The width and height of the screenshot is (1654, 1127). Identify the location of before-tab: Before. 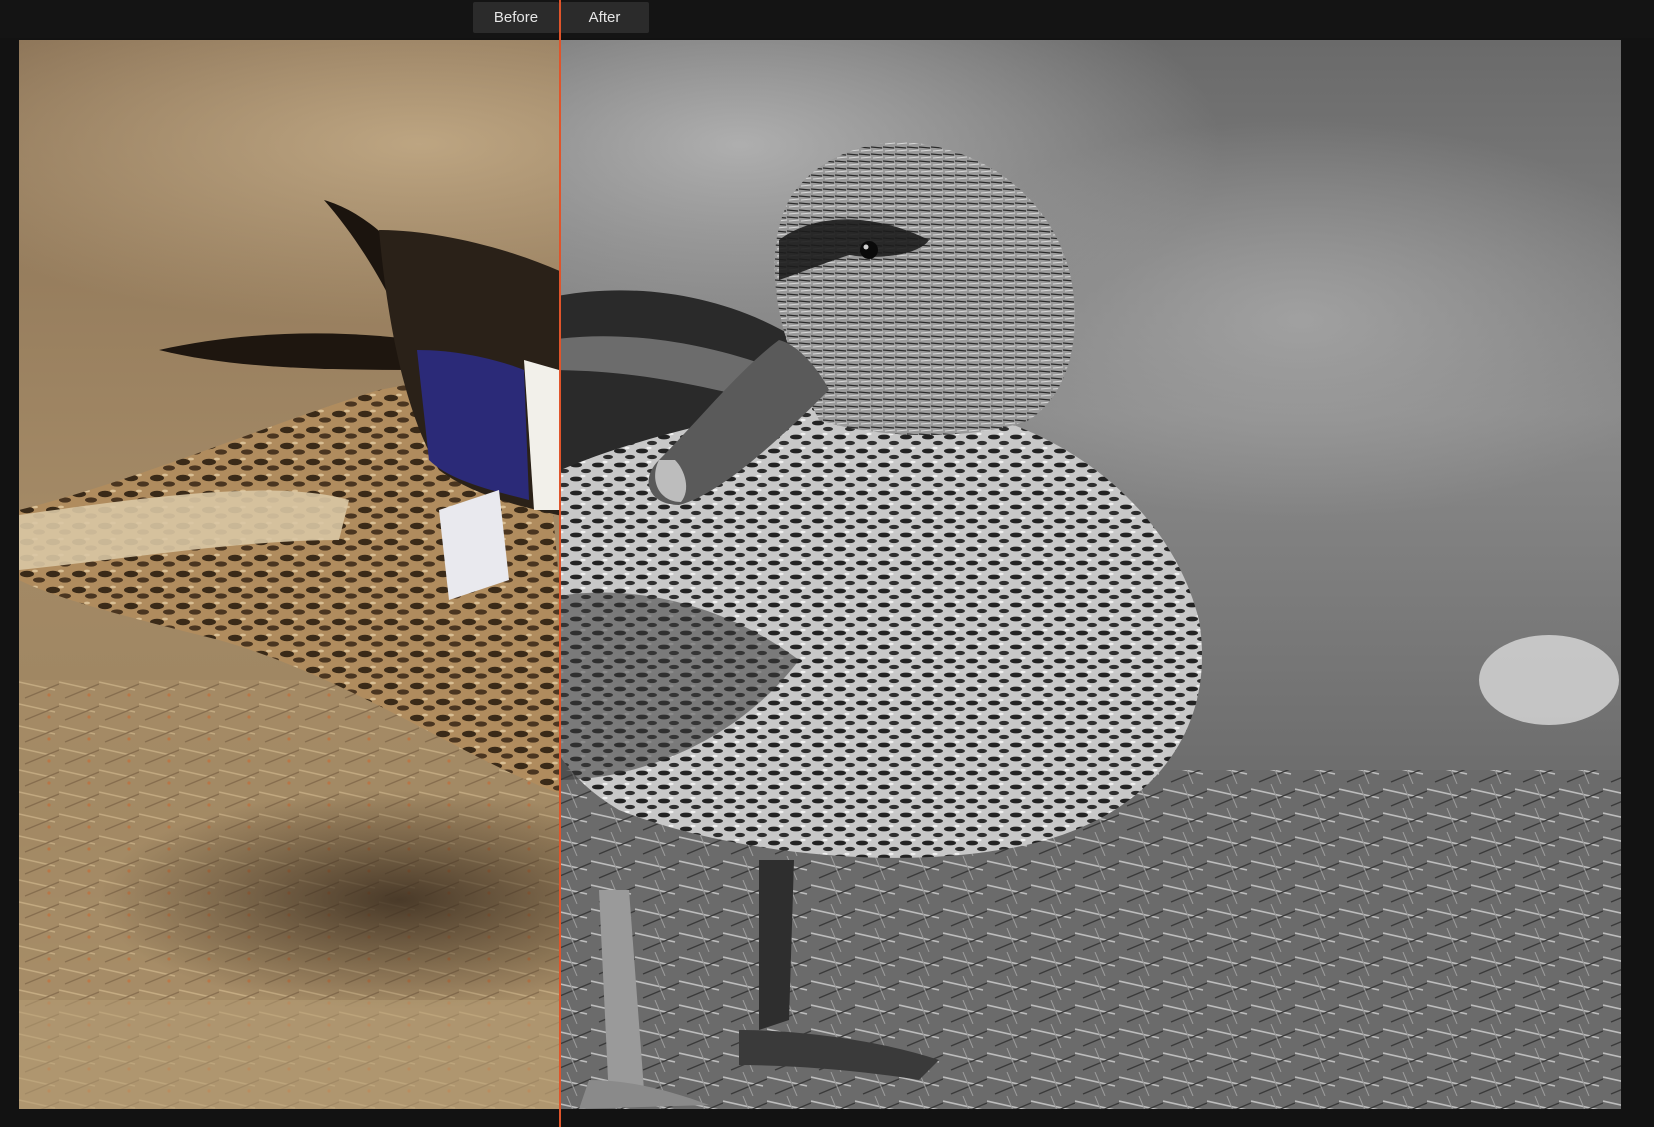
(516, 17).